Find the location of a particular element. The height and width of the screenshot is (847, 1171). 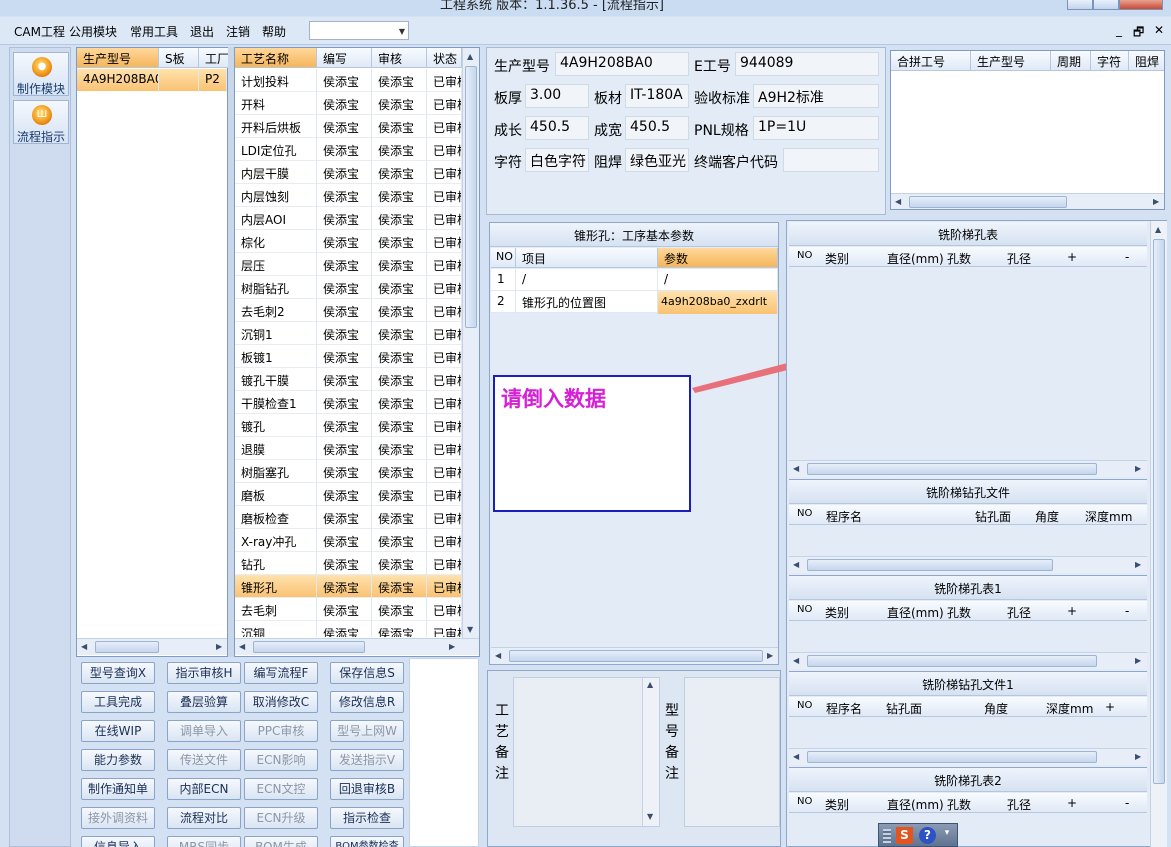

table-row: 镀孔干膜侯添宝侯添宝已审核 is located at coordinates (348, 379).